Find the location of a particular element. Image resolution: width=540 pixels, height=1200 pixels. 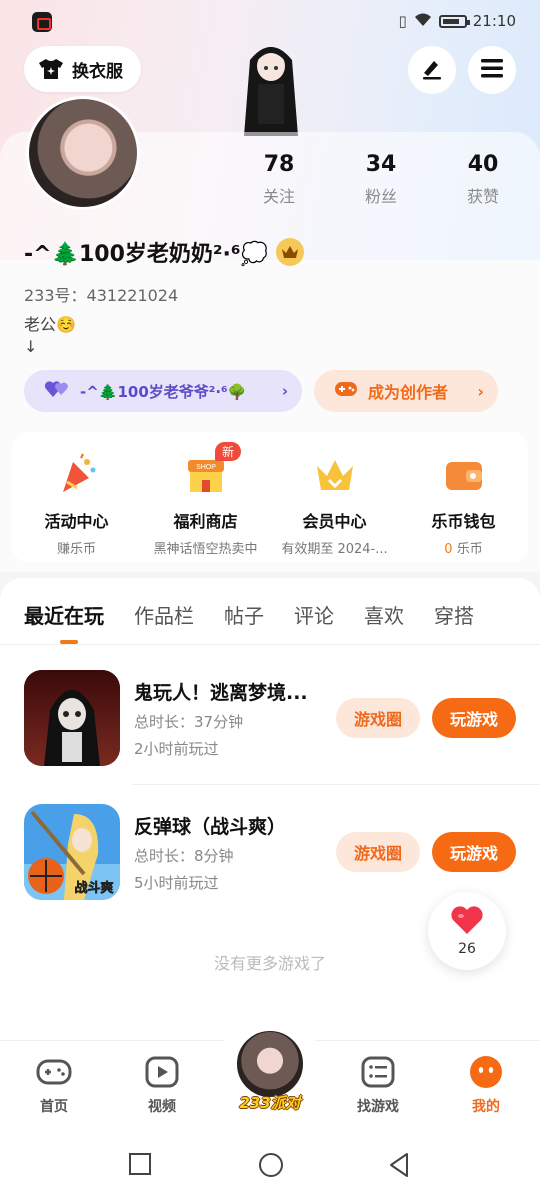

couple-link-button: -^🌲100岁老爷爷²·⁶🌳 › is located at coordinates (163, 391).